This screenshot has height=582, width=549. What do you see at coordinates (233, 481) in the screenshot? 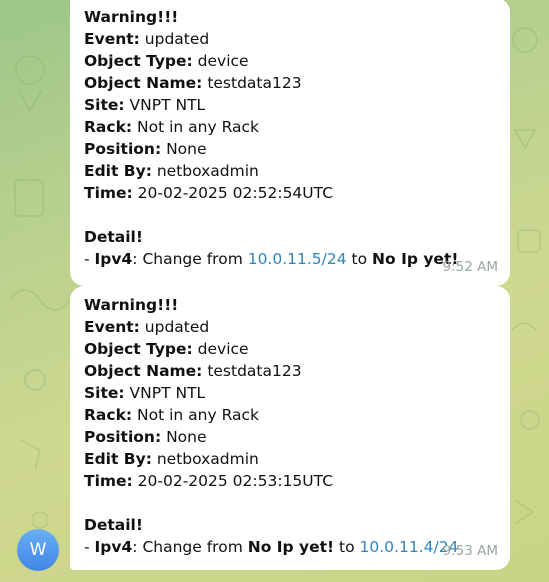
I see `time-value: 20-02-2025 02:53:15UTC` at bounding box center [233, 481].